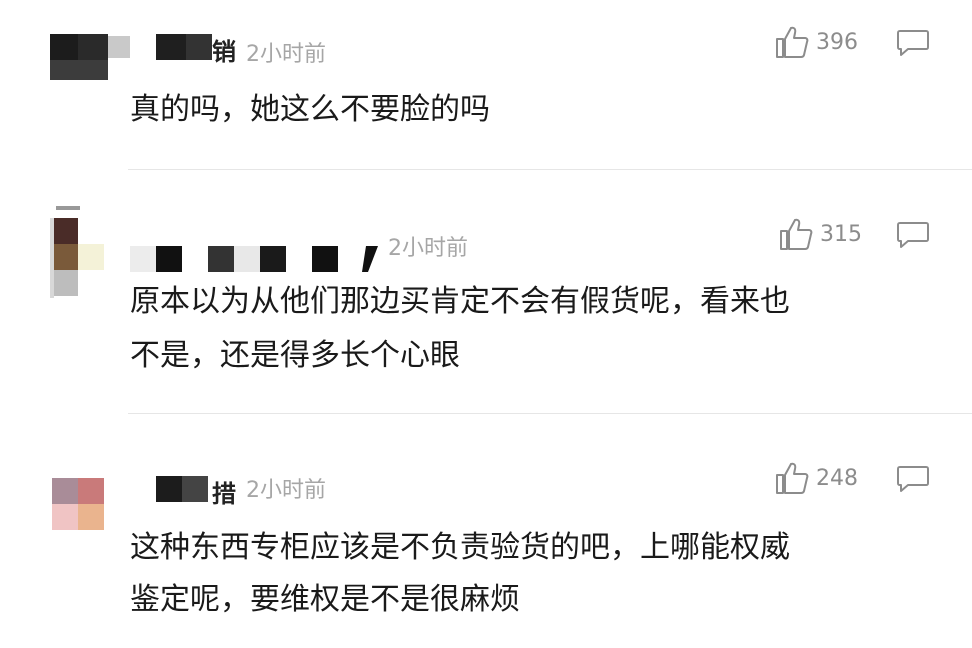 The width and height of the screenshot is (972, 648). I want to click on comment-text-line: 这种东西专柜应该是不负责验货的吧，上哪能权威, so click(460, 547).